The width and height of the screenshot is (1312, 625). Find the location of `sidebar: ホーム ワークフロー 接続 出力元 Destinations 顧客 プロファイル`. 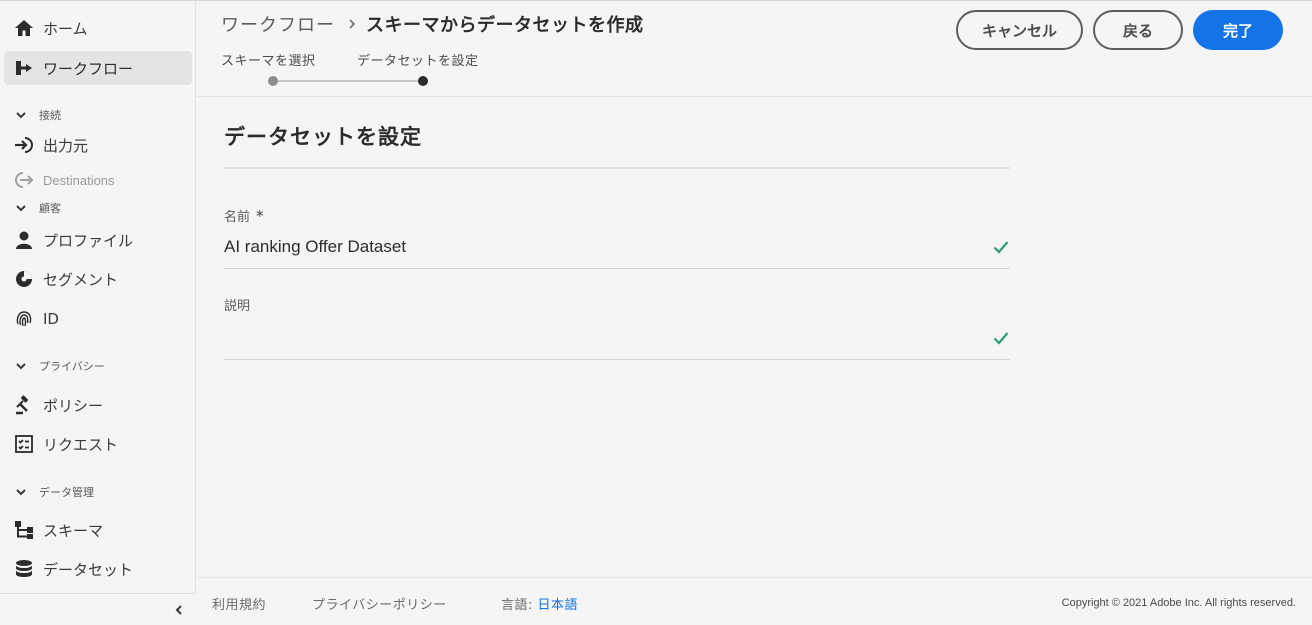

sidebar: ホーム ワークフロー 接続 出力元 Destinations 顧客 プロファイル is located at coordinates (98, 313).